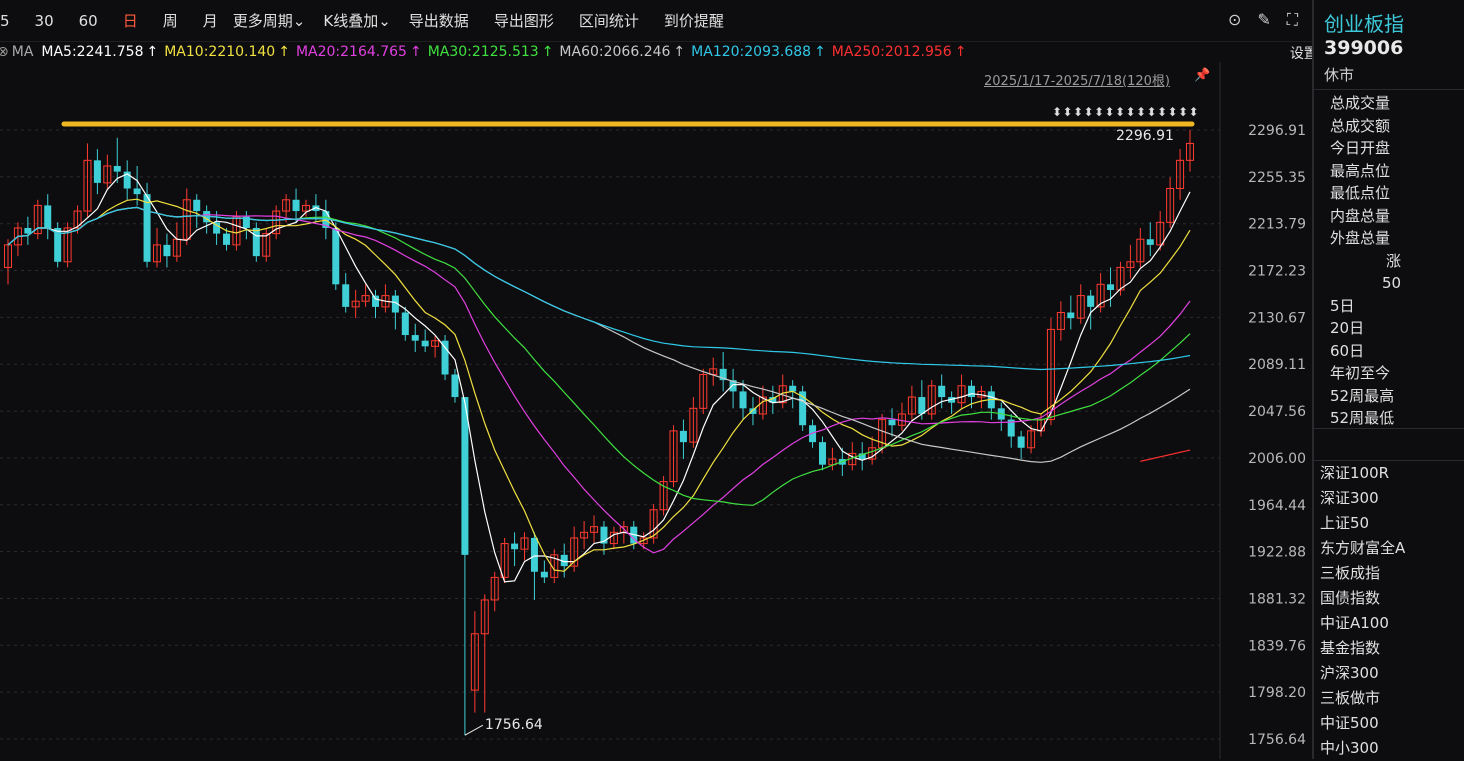 This screenshot has width=1464, height=761. What do you see at coordinates (1360, 125) in the screenshot?
I see `stat-total-amount: 总成交额` at bounding box center [1360, 125].